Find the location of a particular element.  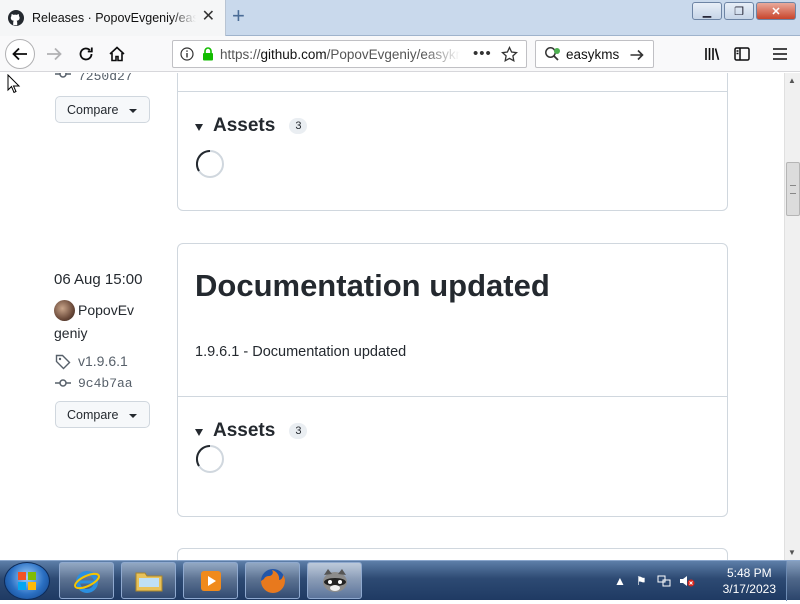

new-tab-icon: + is located at coordinates (238, 16).